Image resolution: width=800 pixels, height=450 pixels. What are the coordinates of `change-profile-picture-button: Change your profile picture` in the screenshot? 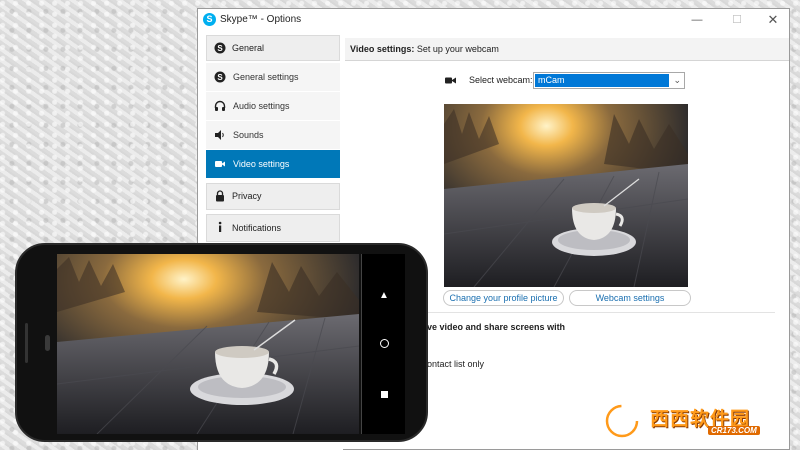 It's located at (503, 298).